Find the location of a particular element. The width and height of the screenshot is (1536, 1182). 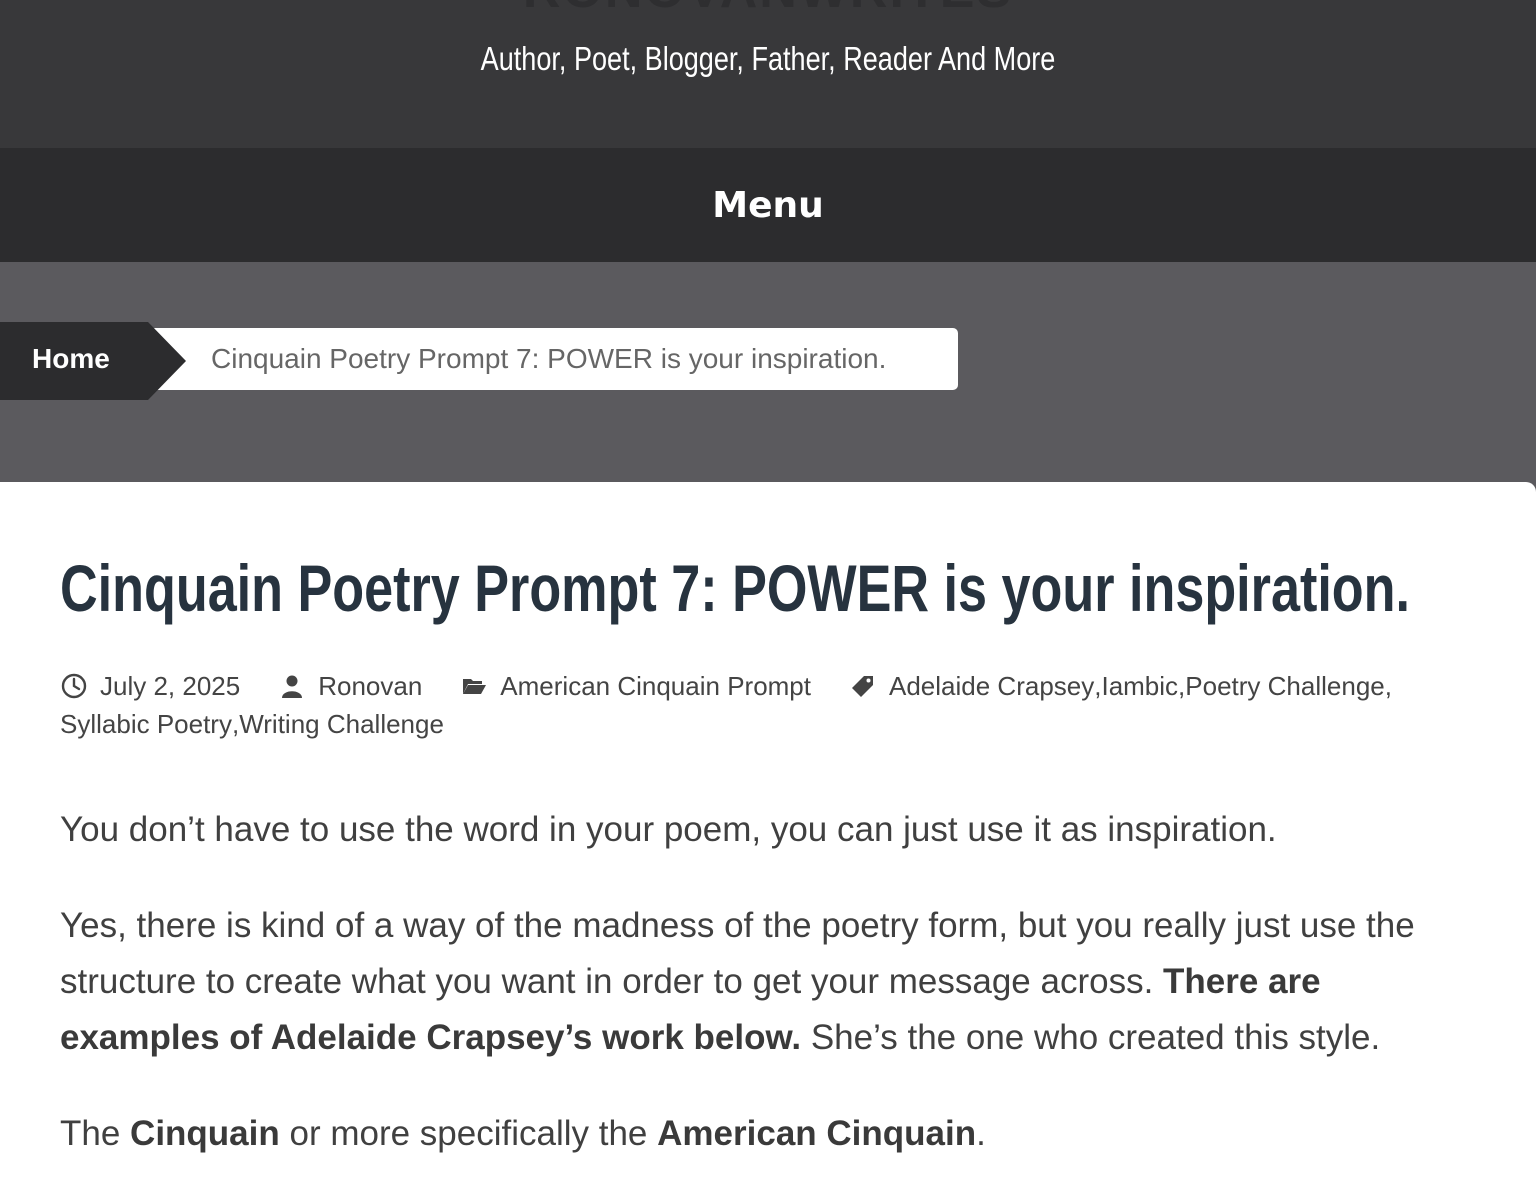

tag-link: Adelaide Crapsey is located at coordinates (991, 686).